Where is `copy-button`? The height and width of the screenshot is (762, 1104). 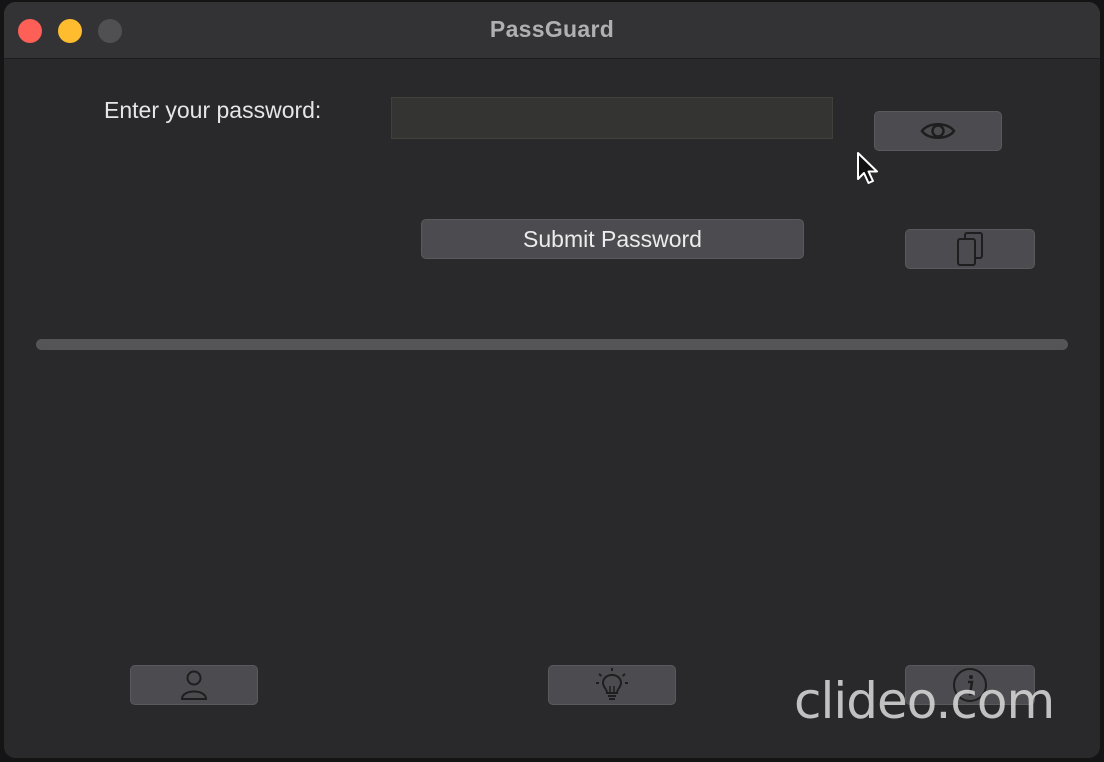 copy-button is located at coordinates (970, 249).